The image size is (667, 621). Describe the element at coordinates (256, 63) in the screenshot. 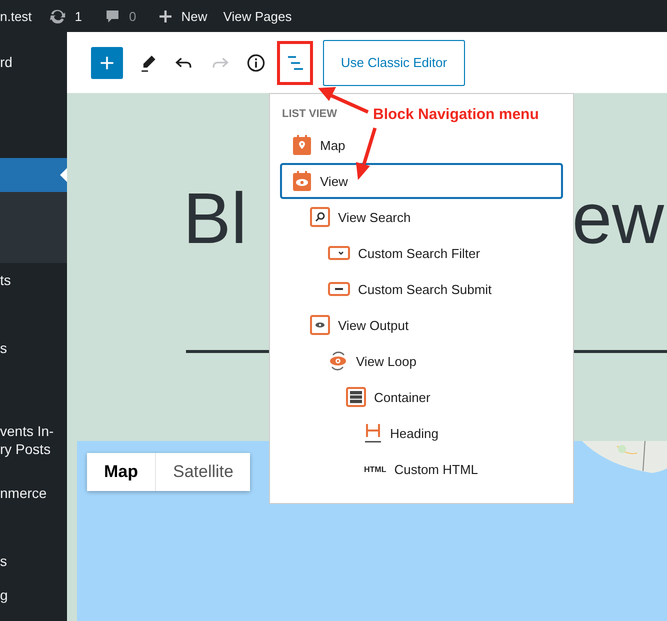

I see `info-icon` at that location.